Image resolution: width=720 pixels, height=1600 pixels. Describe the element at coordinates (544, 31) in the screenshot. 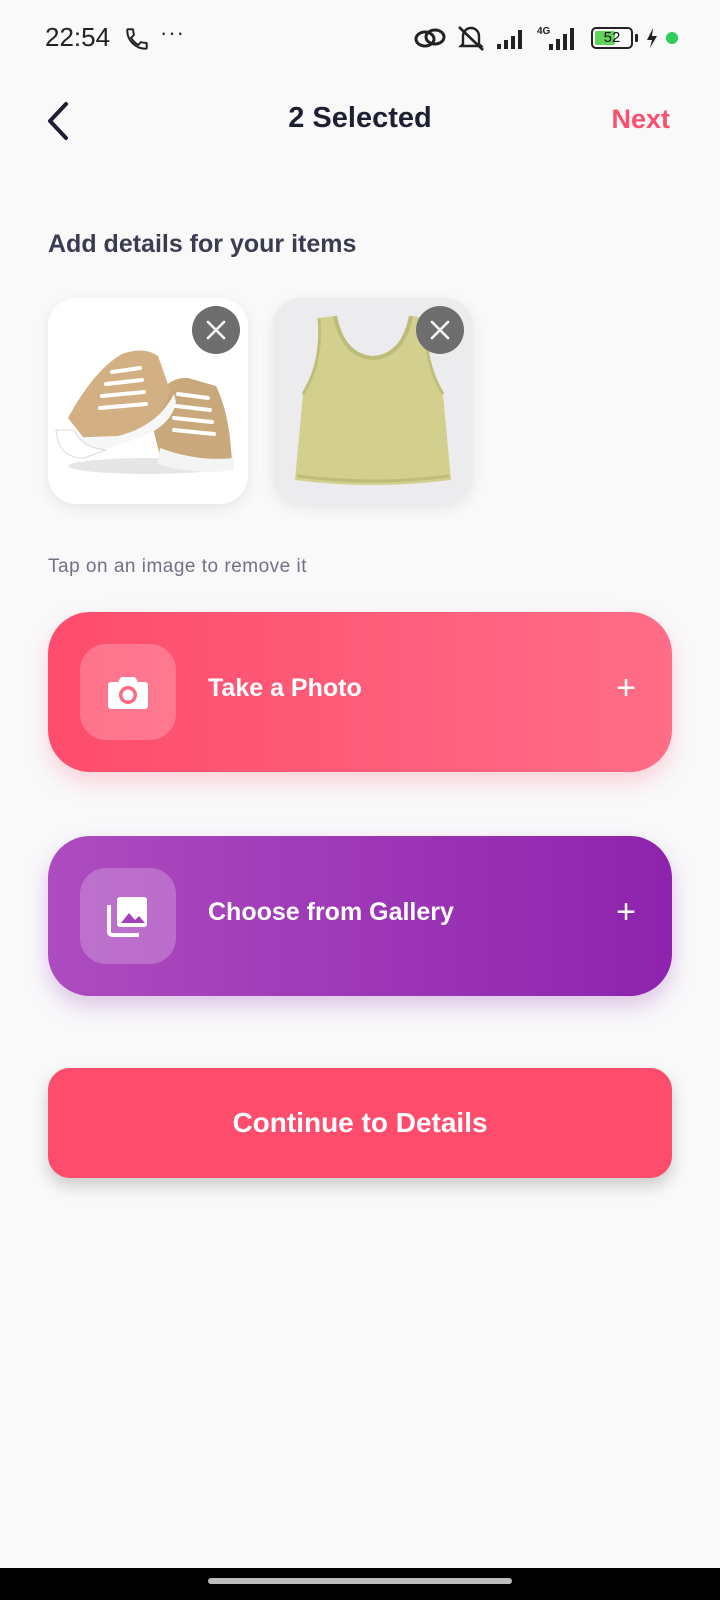

I see `network-type-label: 4G` at that location.